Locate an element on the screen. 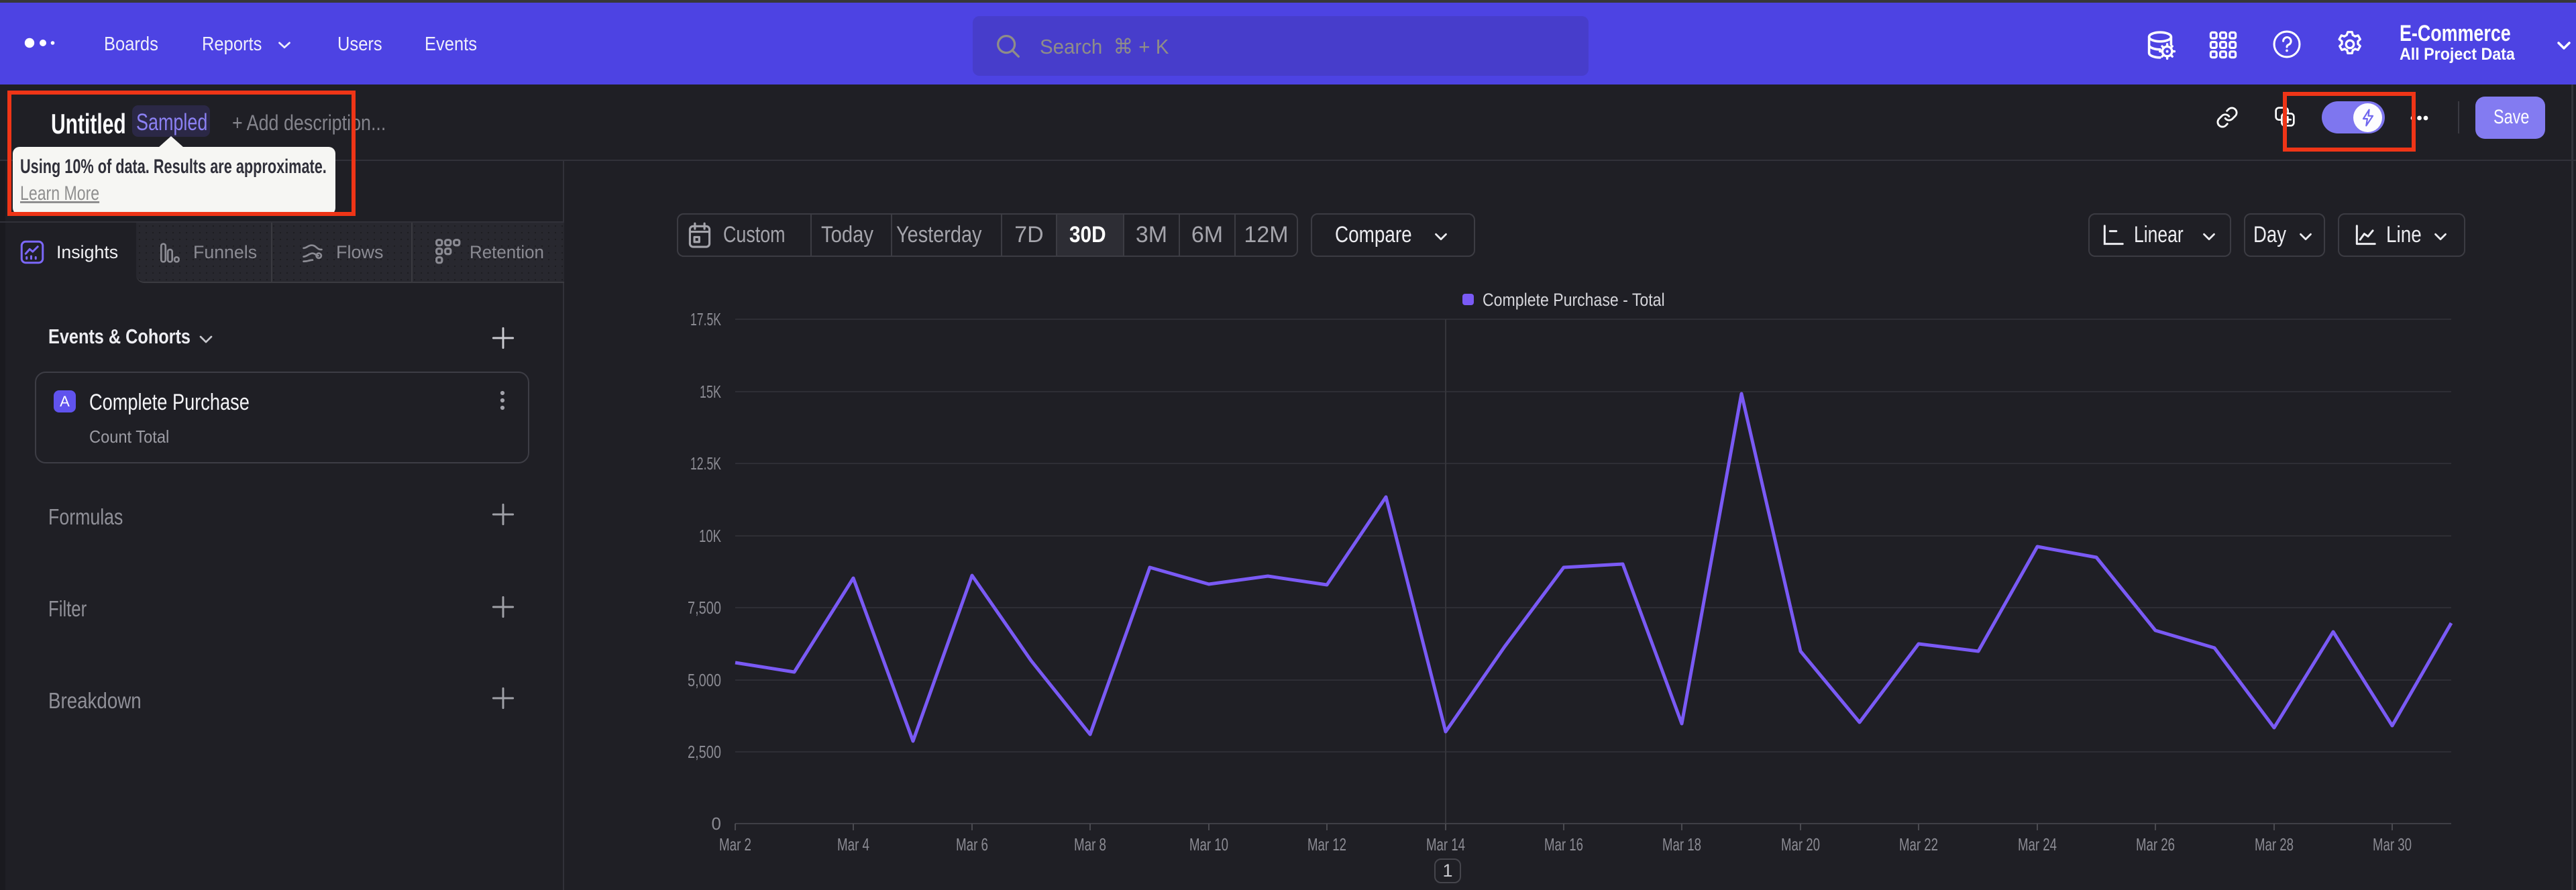 The width and height of the screenshot is (2576, 890). svg-text: Mar 4 is located at coordinates (853, 844).